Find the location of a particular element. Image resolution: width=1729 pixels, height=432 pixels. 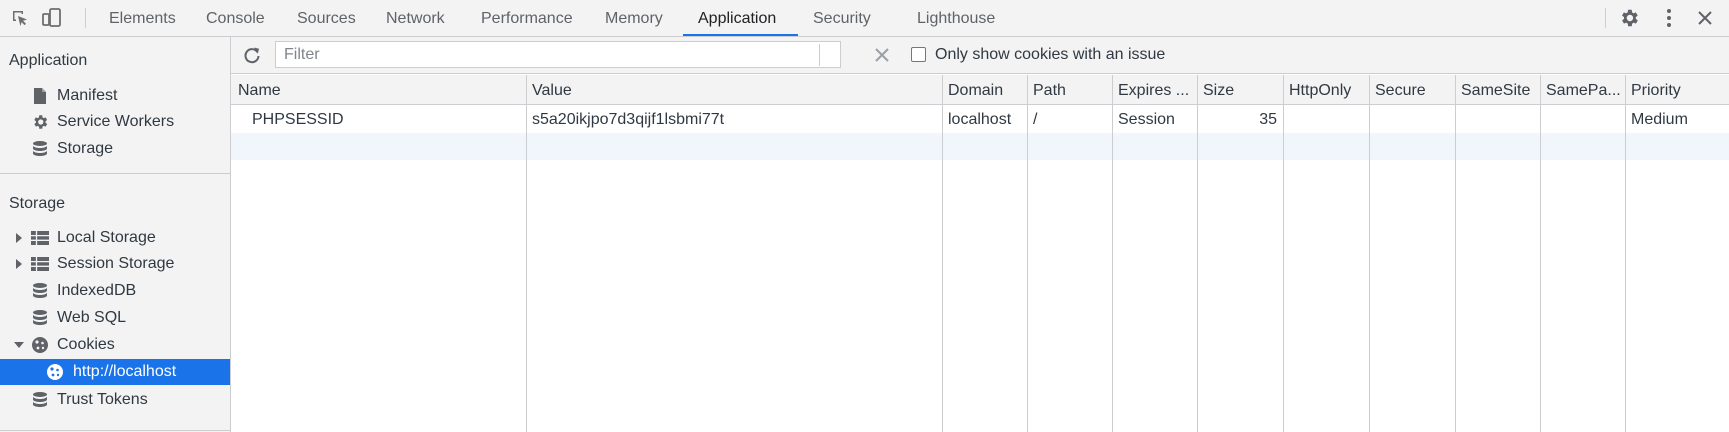

cookie-priority-cell: Medium is located at coordinates (1659, 119).